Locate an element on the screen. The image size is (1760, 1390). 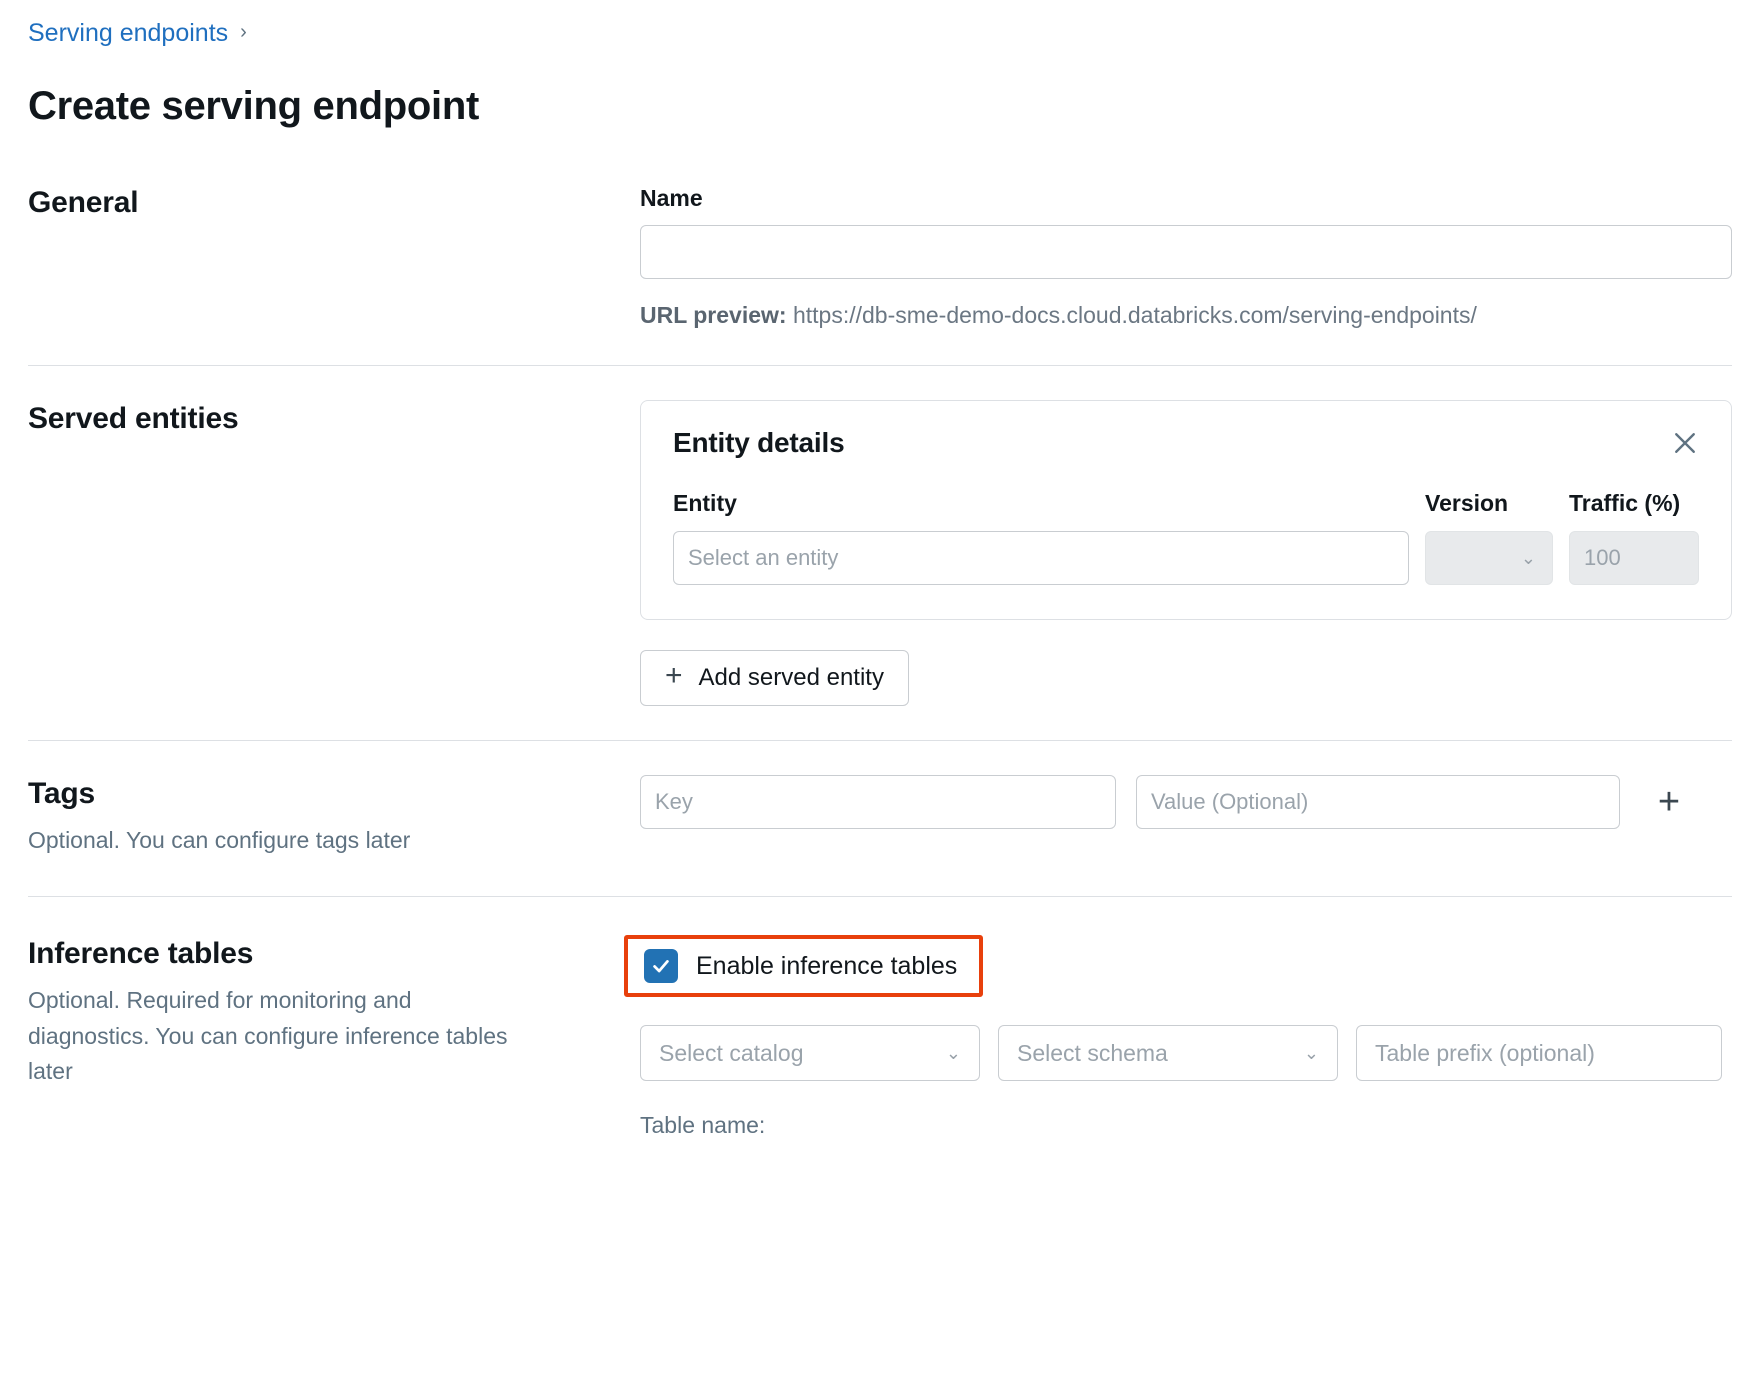
entity-select-wrapper is located at coordinates (1041, 558).